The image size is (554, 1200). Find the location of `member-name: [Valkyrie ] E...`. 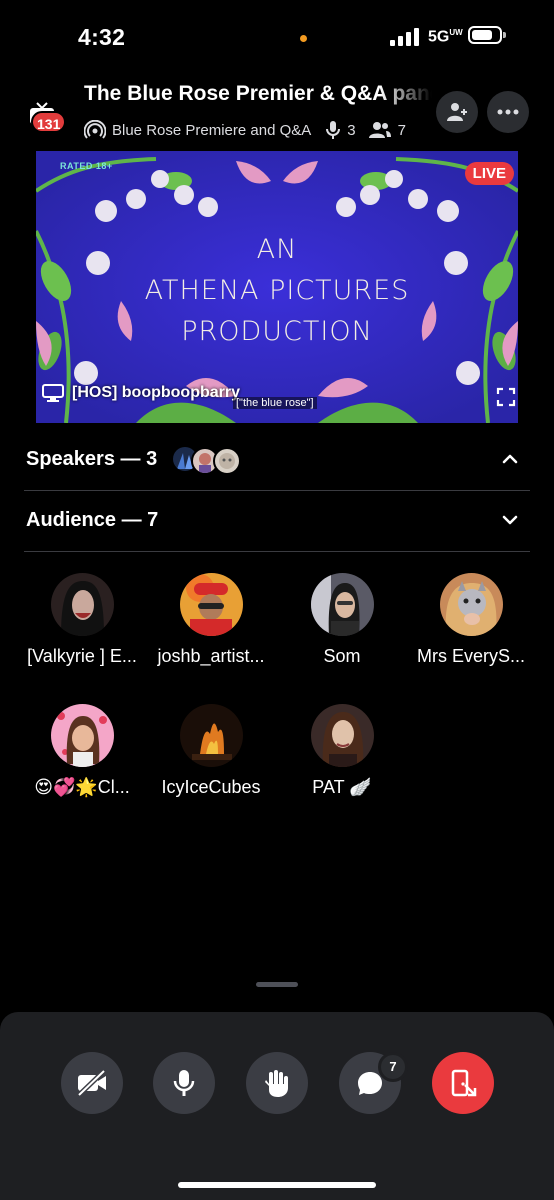

member-name: [Valkyrie ] E... is located at coordinates (82, 656).